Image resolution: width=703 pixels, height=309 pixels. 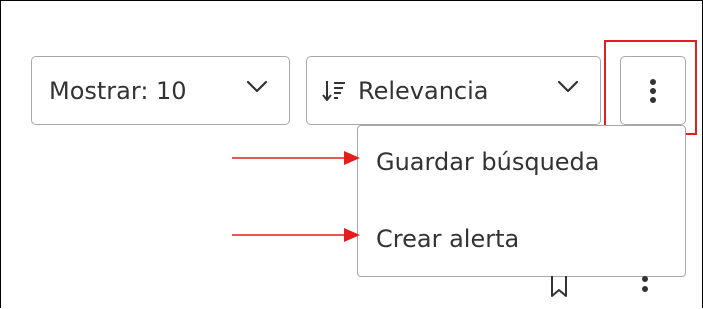 I want to click on sort-label: Relevancia, so click(x=423, y=90).